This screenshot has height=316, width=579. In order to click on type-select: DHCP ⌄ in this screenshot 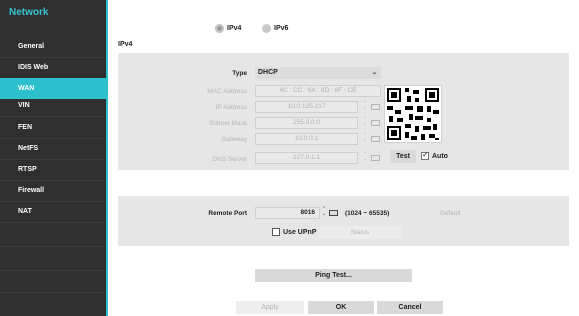, I will do `click(318, 73)`.